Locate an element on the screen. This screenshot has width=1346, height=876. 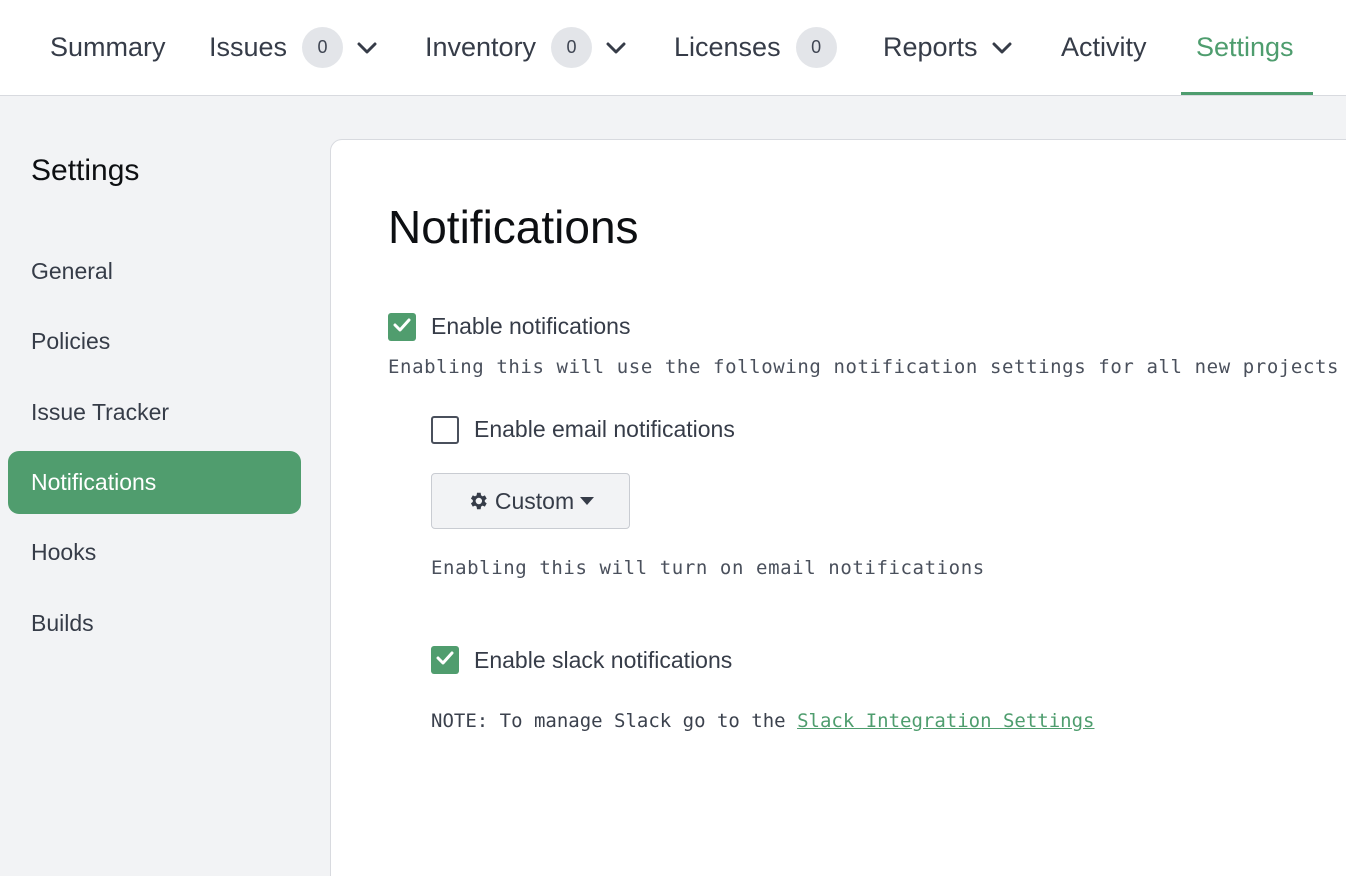
enable-slack-notifications-label: Enable slack notifications is located at coordinates (603, 660).